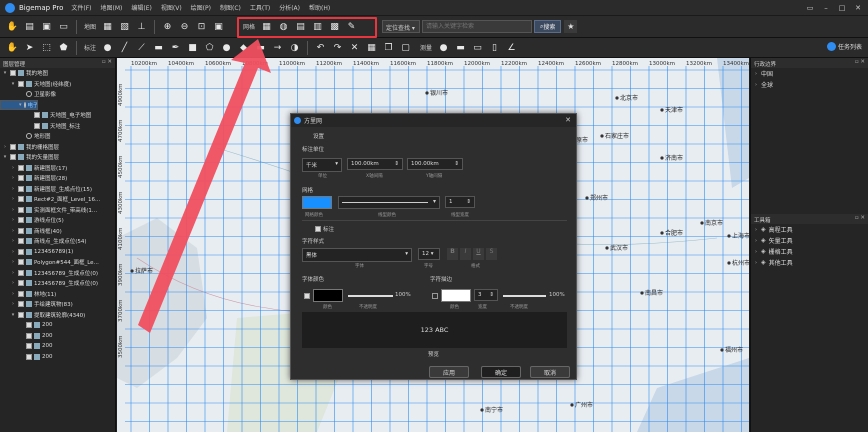 This screenshot has height=432, width=868. I want to click on layer-item: › 商线框(40), so click(57, 231).